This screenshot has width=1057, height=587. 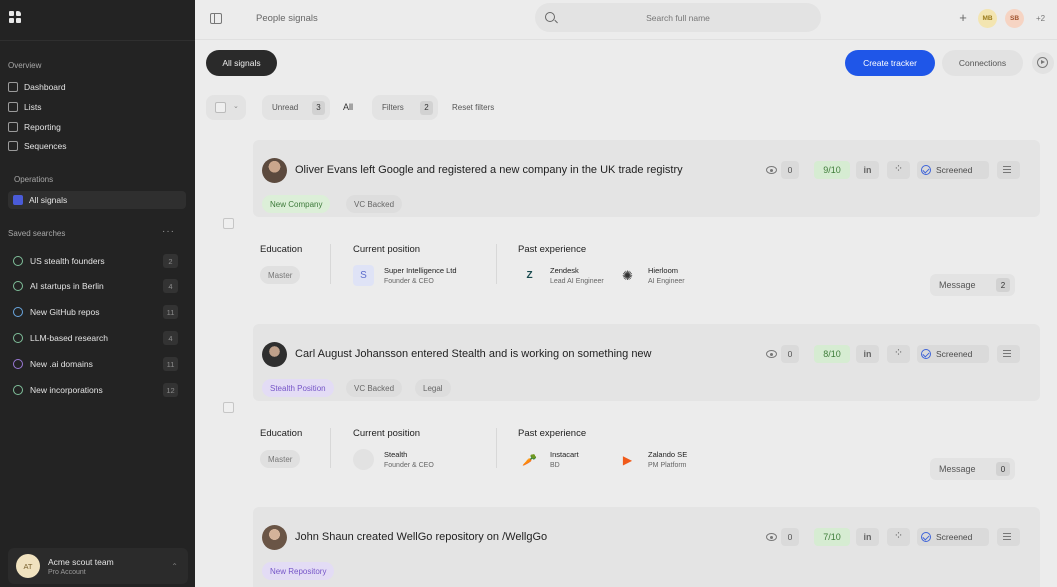 What do you see at coordinates (97, 200) in the screenshot?
I see `sidebar-item-all-signals: All signals` at bounding box center [97, 200].